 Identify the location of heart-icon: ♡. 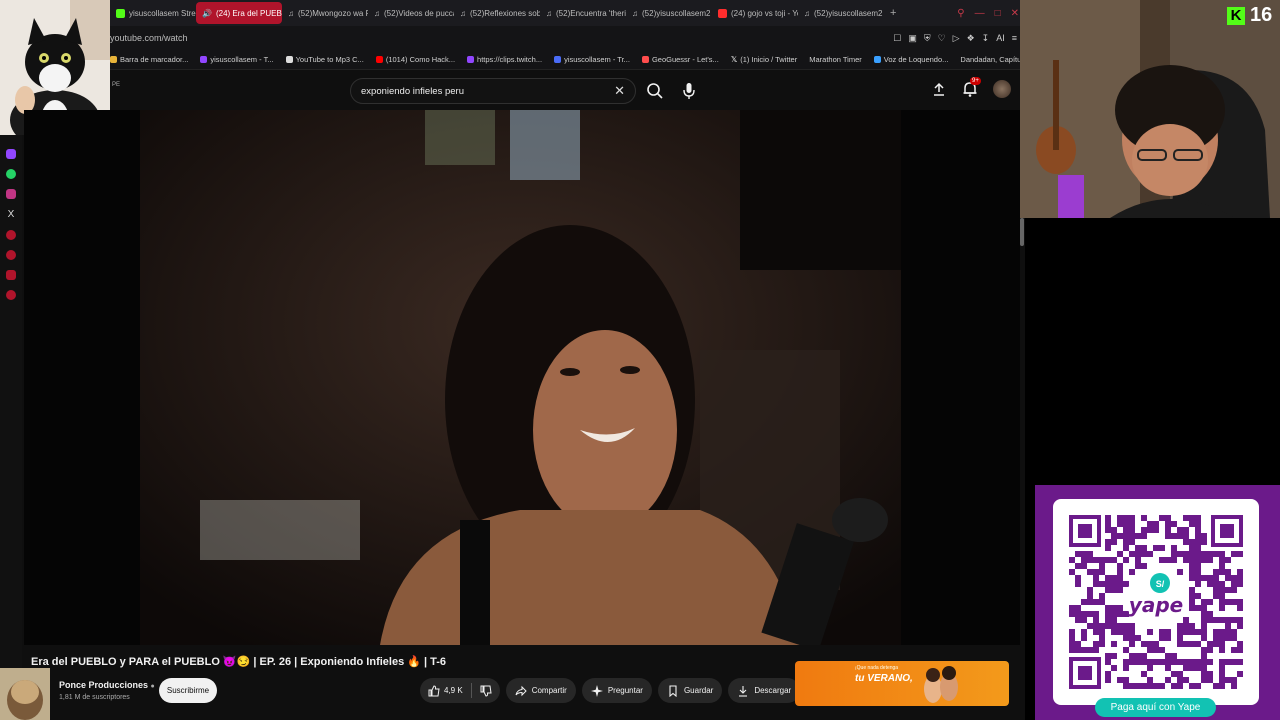
(942, 38).